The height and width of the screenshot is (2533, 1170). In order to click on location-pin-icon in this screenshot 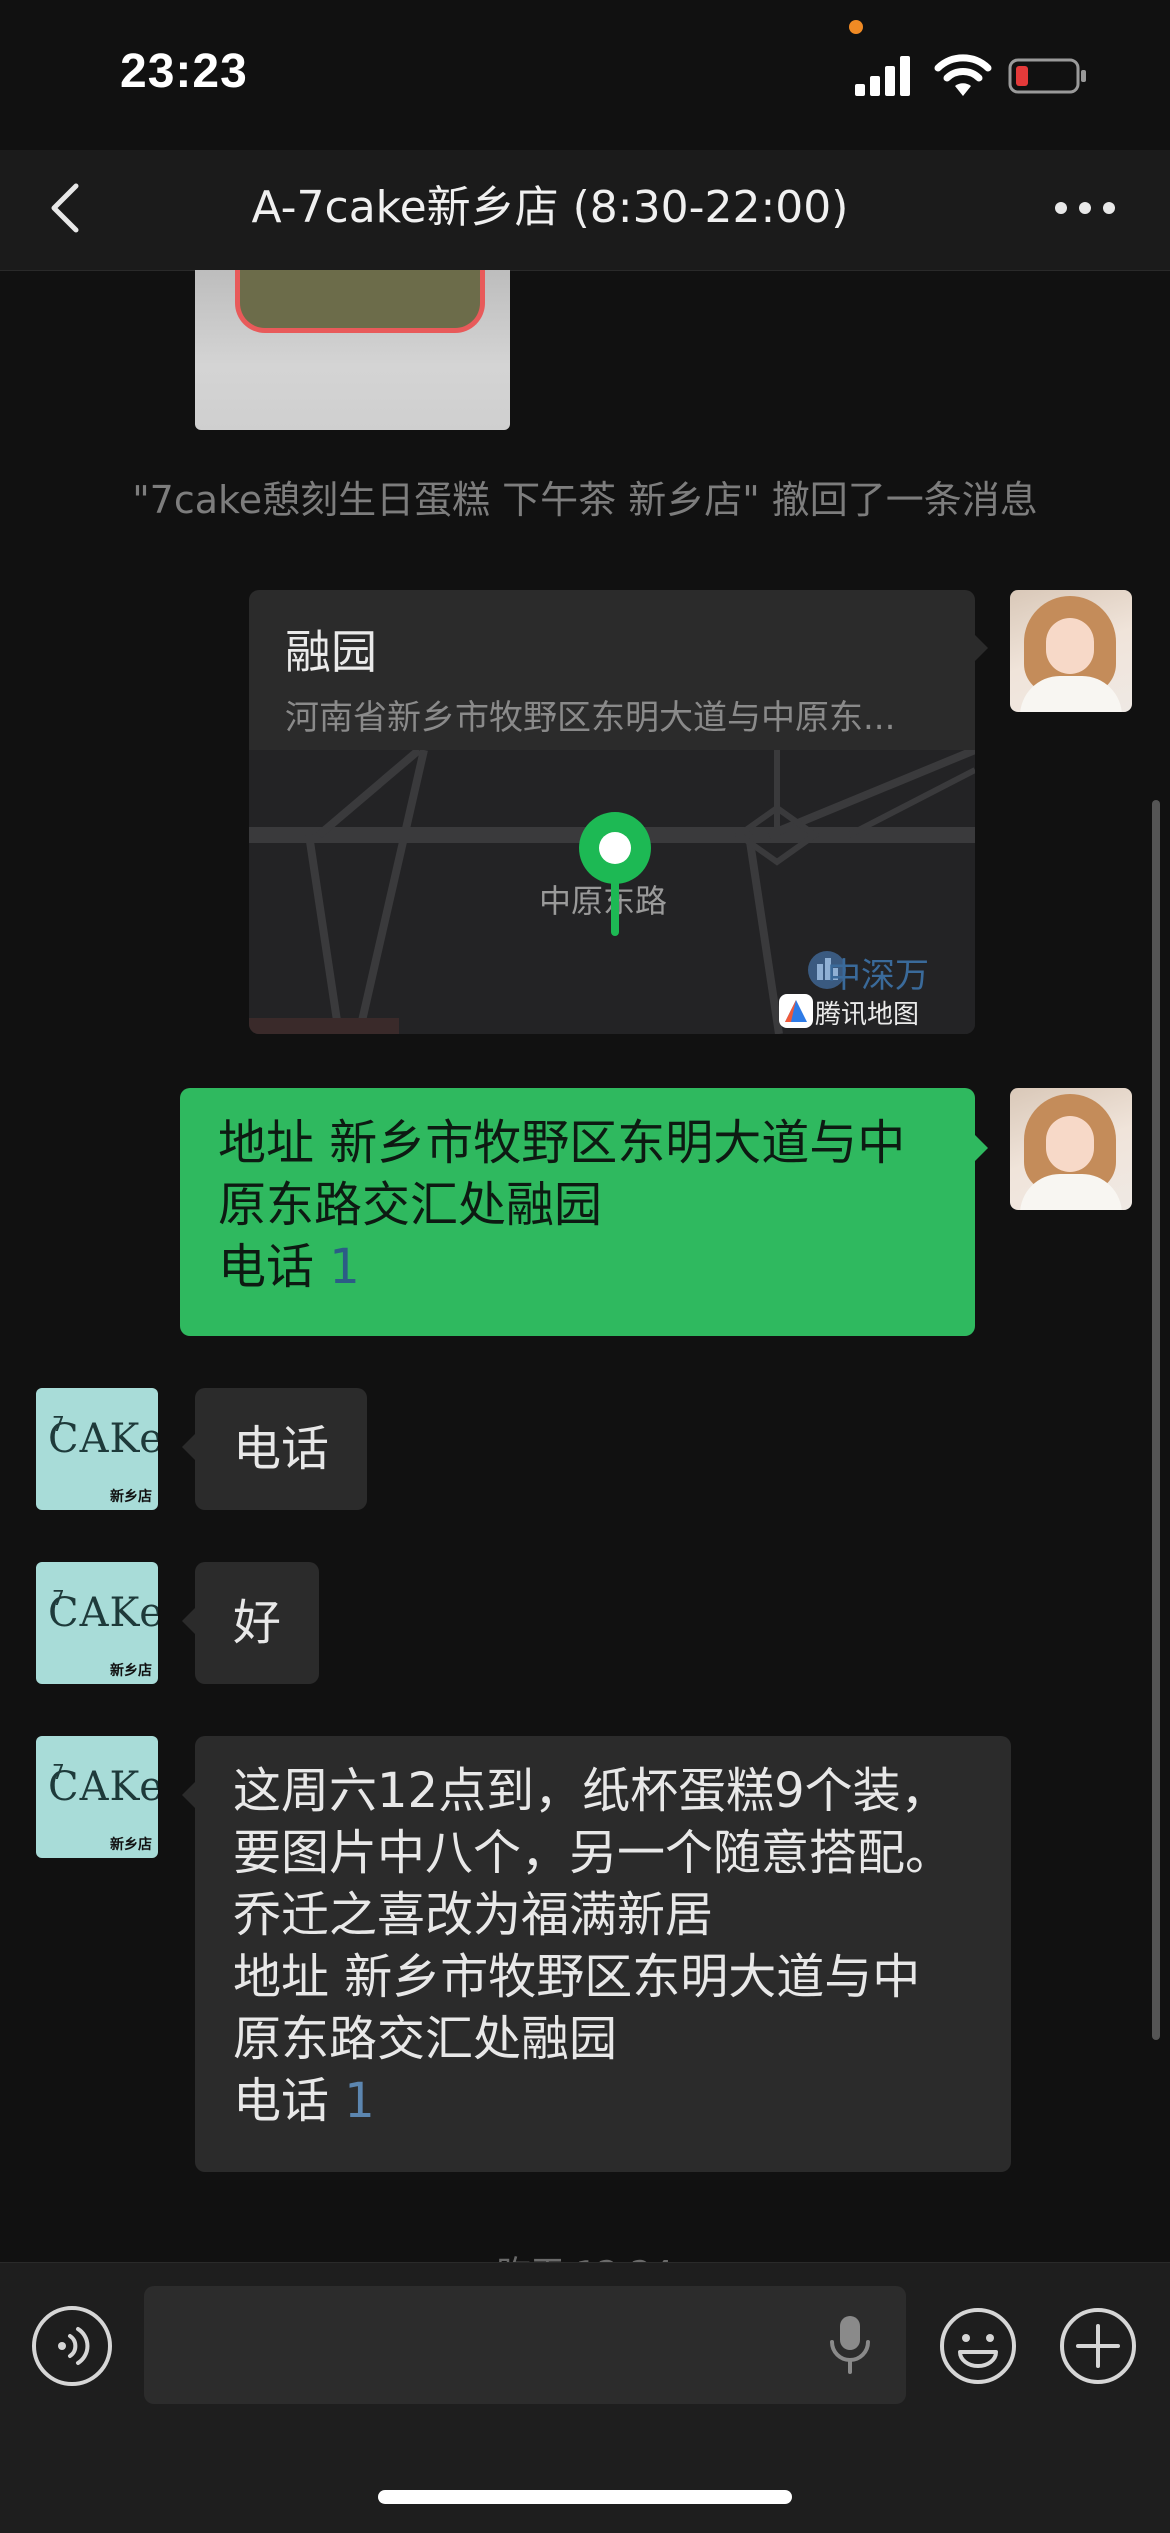, I will do `click(615, 874)`.